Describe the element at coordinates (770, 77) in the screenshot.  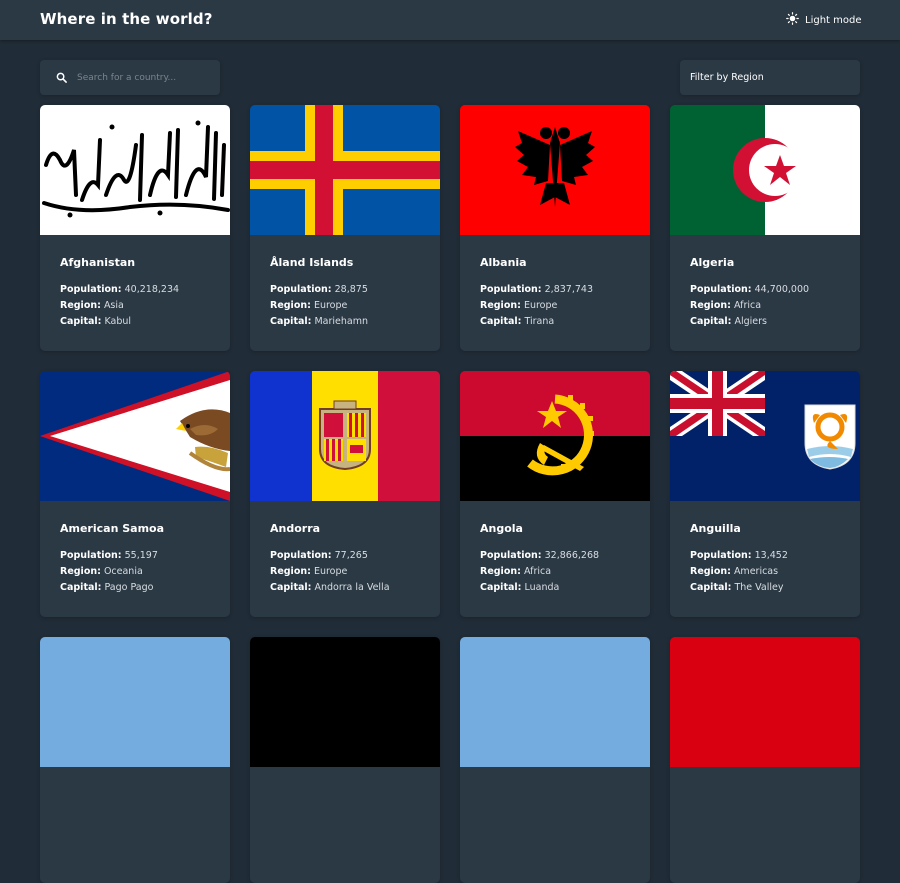
I see `region-filter-dropdown: Filter by Region` at that location.